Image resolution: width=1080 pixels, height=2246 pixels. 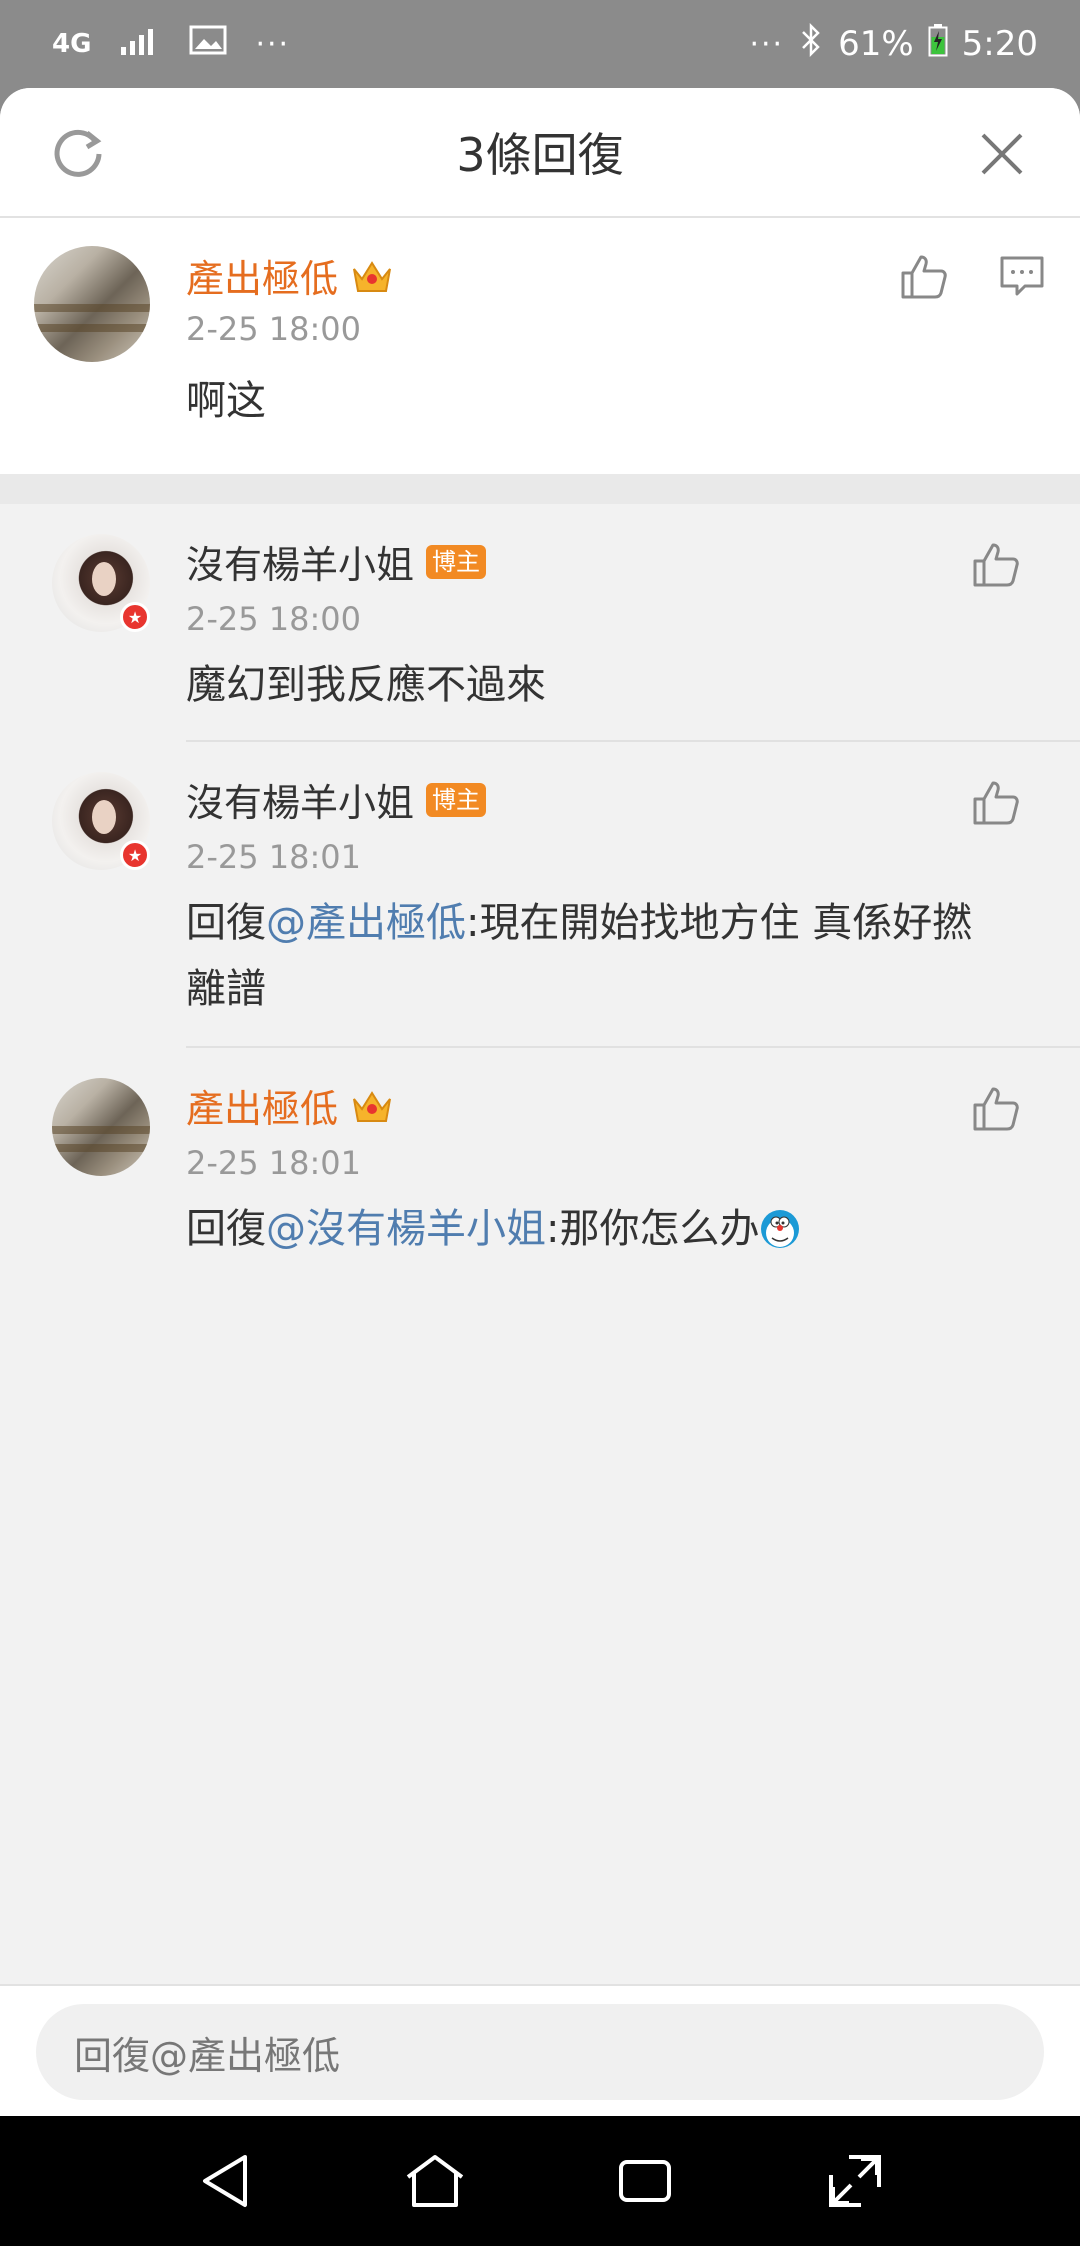 I want to click on recents-button, so click(x=645, y=2181).